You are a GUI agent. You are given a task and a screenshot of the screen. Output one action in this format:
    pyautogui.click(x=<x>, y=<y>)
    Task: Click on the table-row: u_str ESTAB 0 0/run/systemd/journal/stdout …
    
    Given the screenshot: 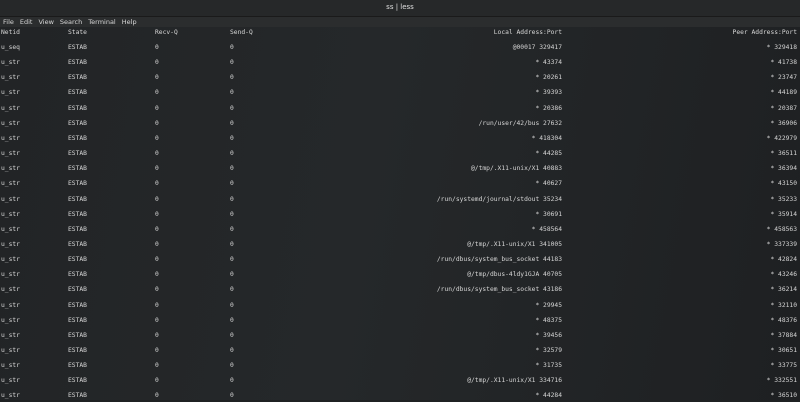 What is the action you would take?
    pyautogui.click(x=400, y=201)
    